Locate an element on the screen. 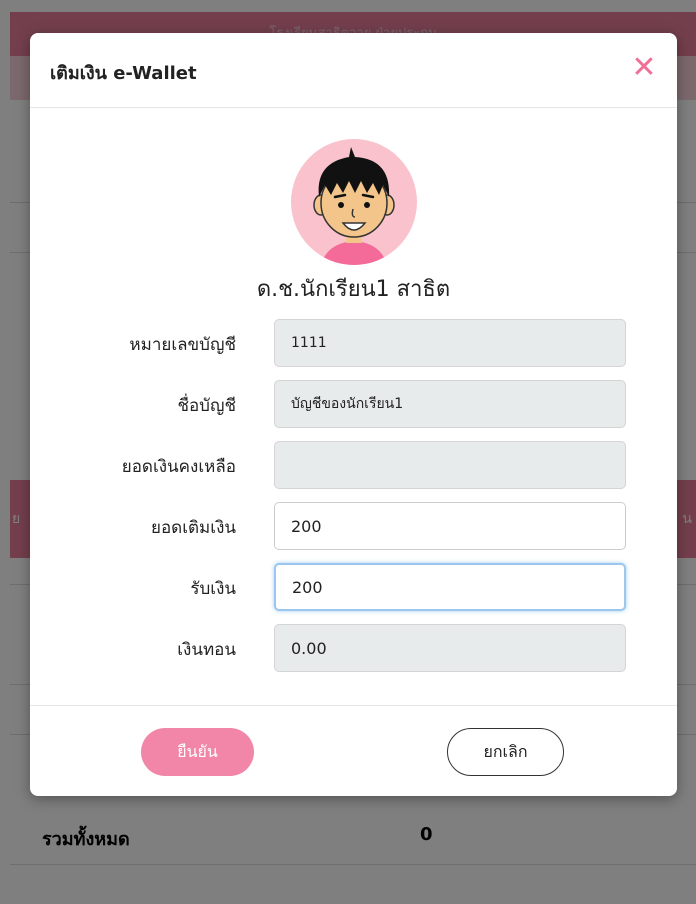 The image size is (696, 904). received-field is located at coordinates (450, 587).